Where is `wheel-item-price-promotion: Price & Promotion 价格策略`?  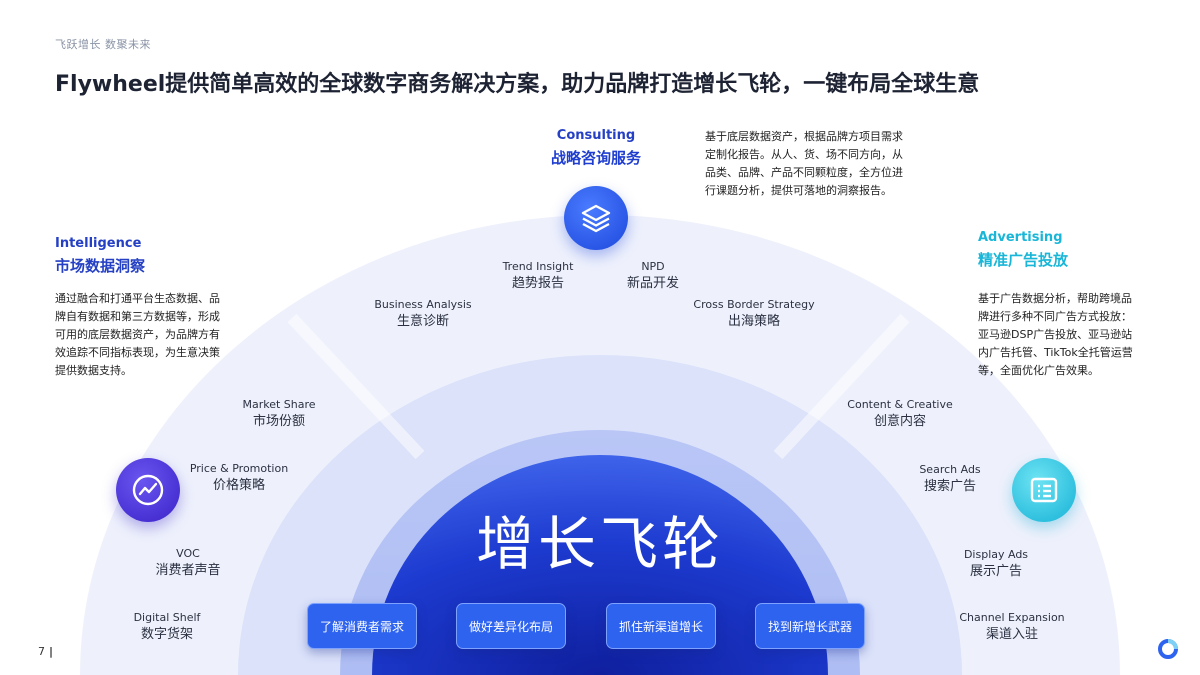 wheel-item-price-promotion: Price & Promotion 价格策略 is located at coordinates (239, 477).